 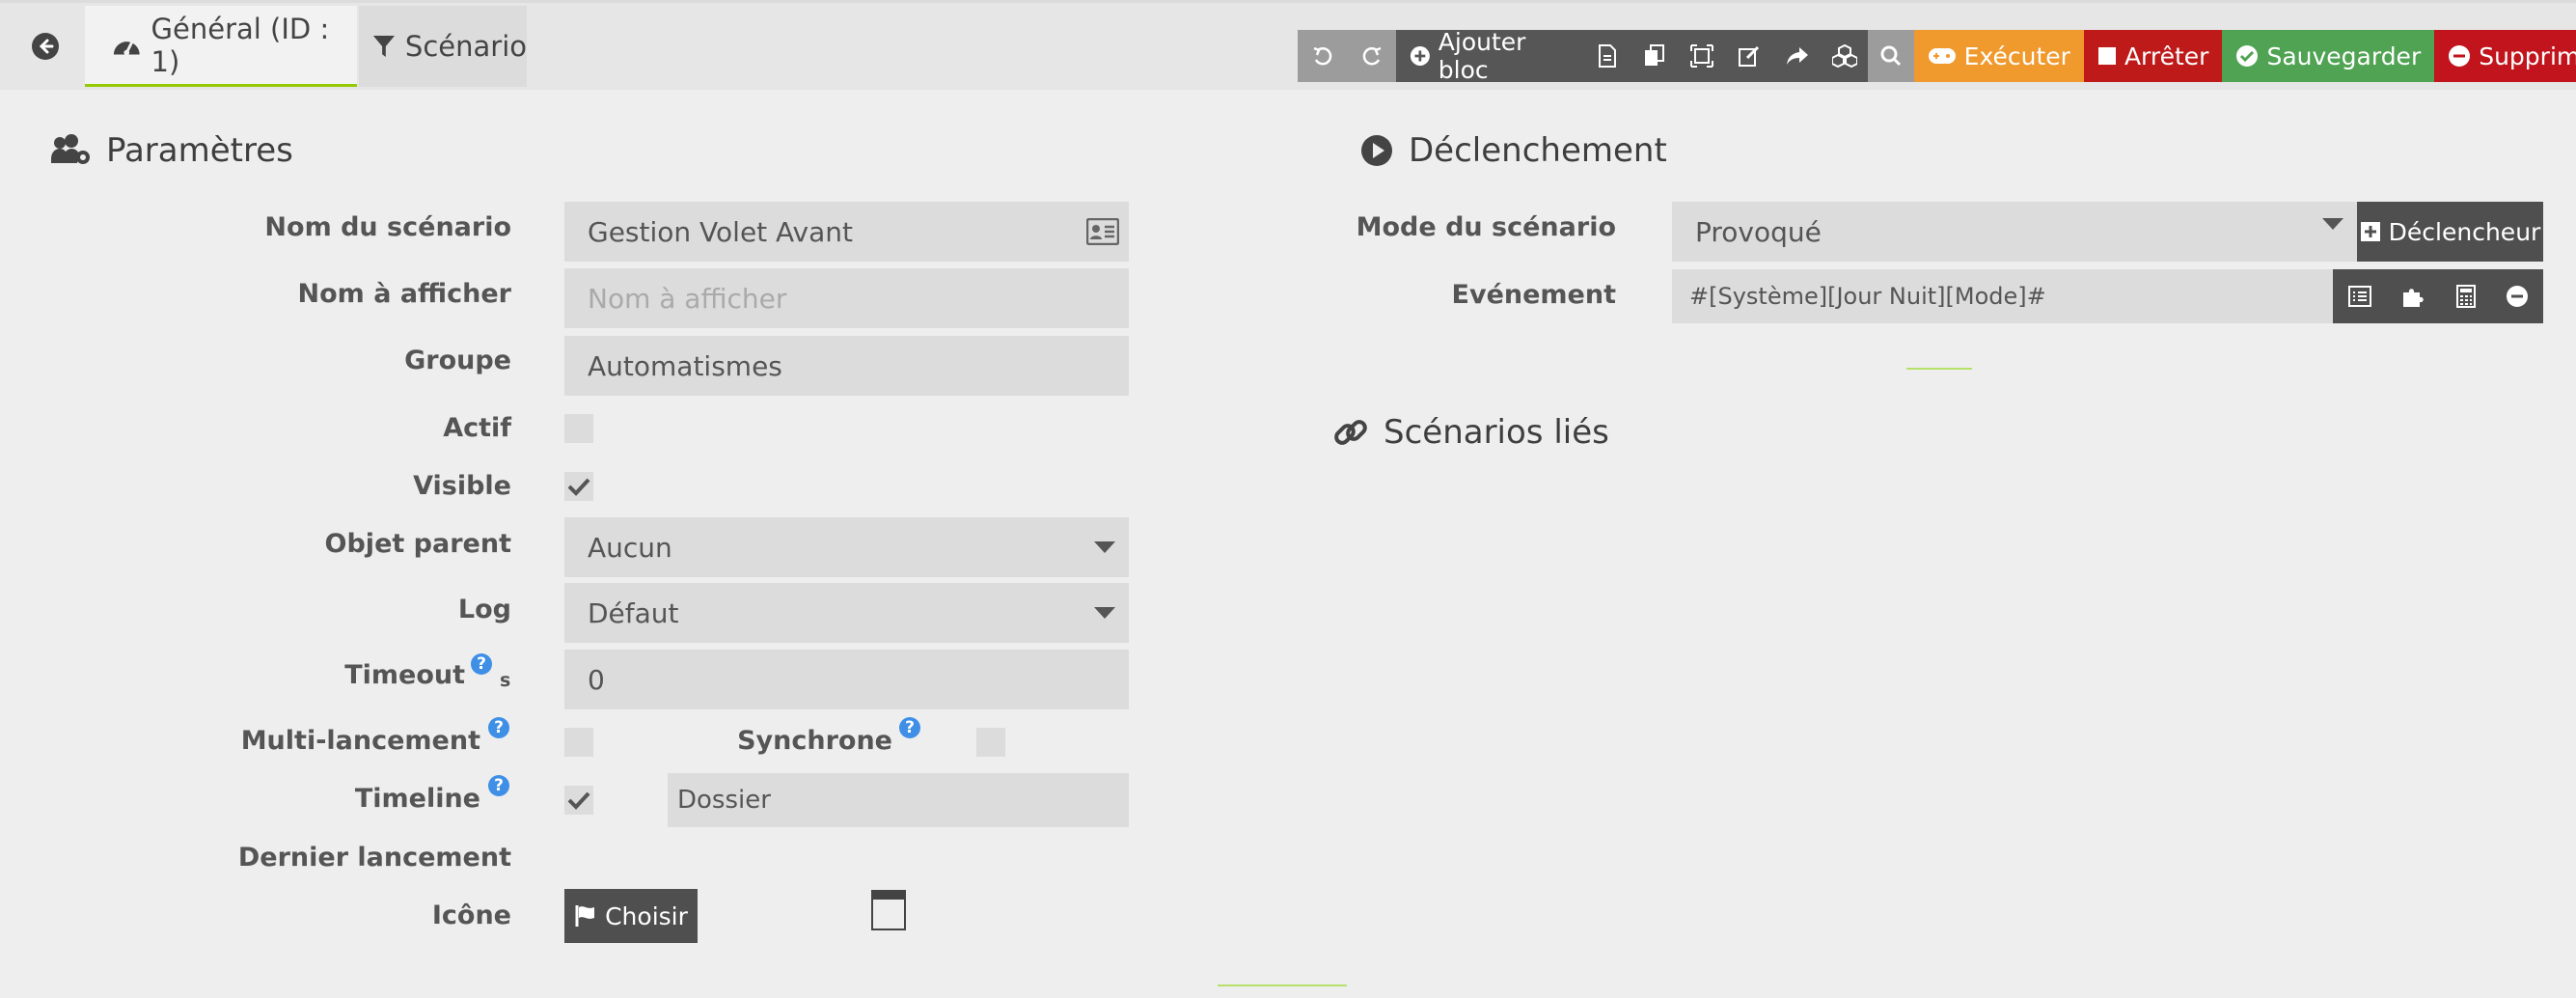 I want to click on gamepad-icon, so click(x=1942, y=56).